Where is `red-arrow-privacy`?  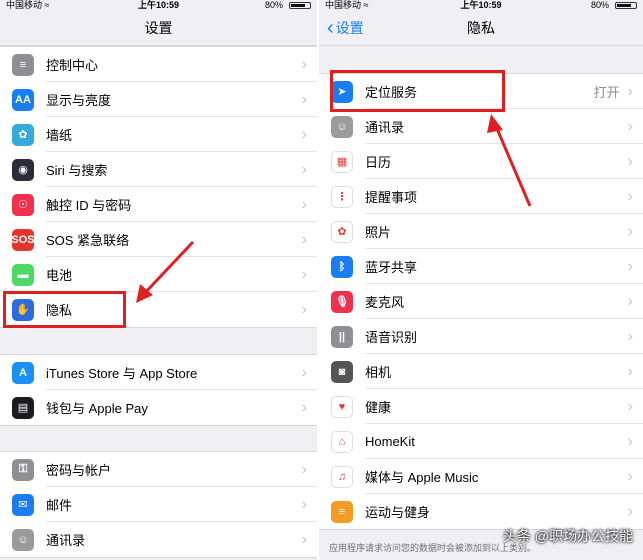
red-arrow-privacy is located at coordinates (165, 271).